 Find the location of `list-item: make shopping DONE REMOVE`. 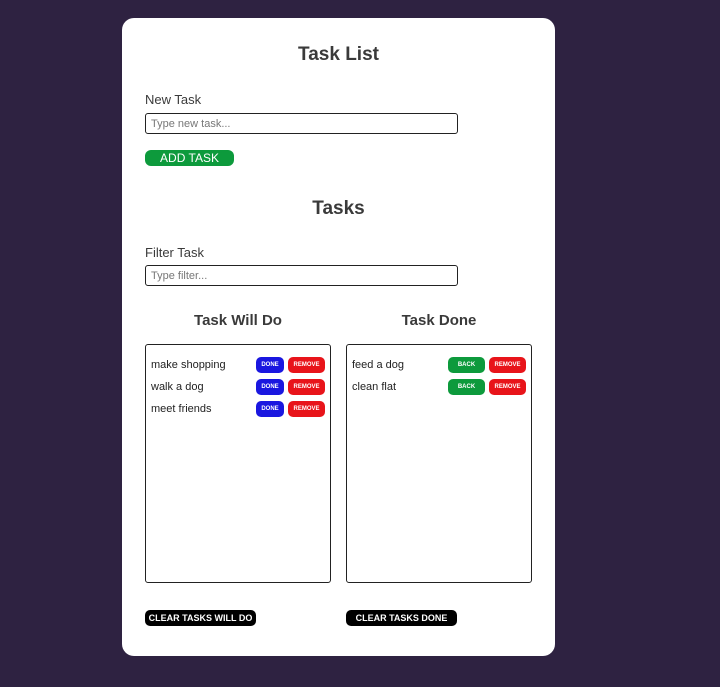

list-item: make shopping DONE REMOVE is located at coordinates (238, 365).